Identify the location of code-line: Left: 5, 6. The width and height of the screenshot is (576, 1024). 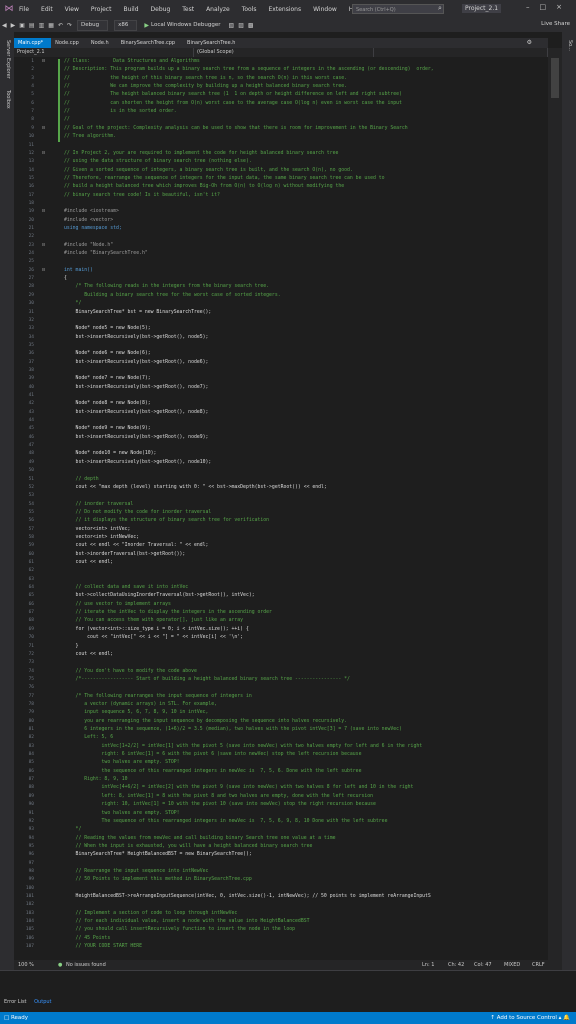
(88, 737).